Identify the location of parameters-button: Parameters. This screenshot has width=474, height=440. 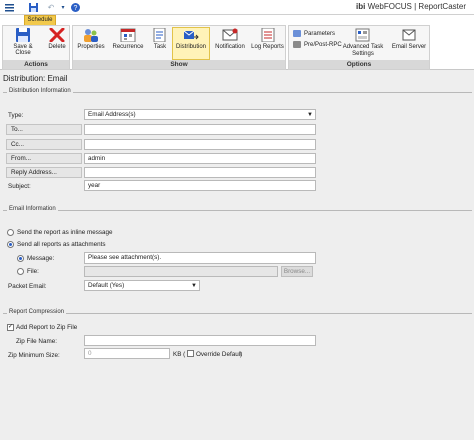
(314, 33).